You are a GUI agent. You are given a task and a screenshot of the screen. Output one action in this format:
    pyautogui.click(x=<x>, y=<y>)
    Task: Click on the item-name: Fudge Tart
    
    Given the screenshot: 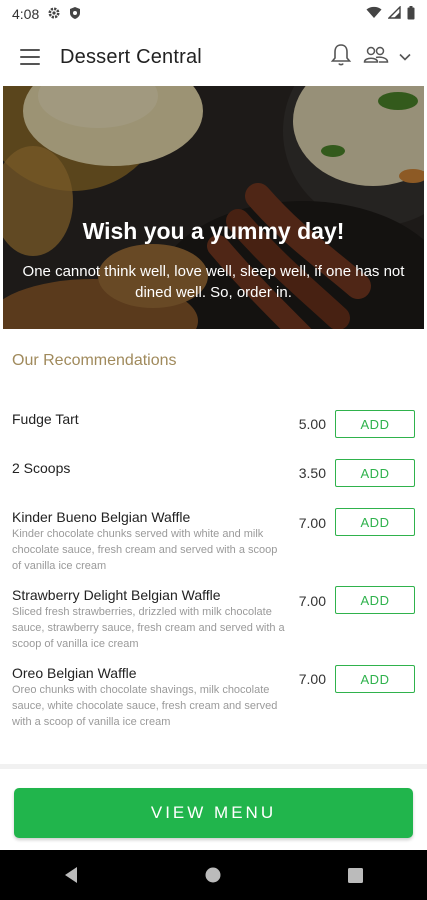 What is the action you would take?
    pyautogui.click(x=45, y=419)
    